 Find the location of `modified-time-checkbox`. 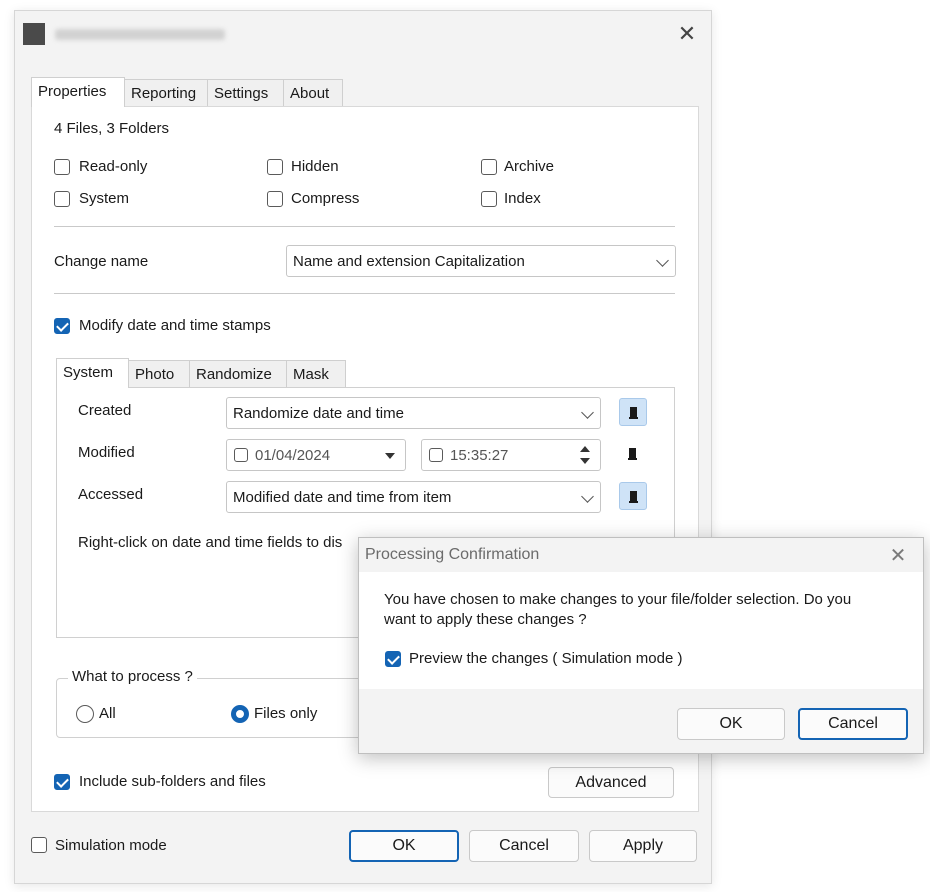

modified-time-checkbox is located at coordinates (436, 455).